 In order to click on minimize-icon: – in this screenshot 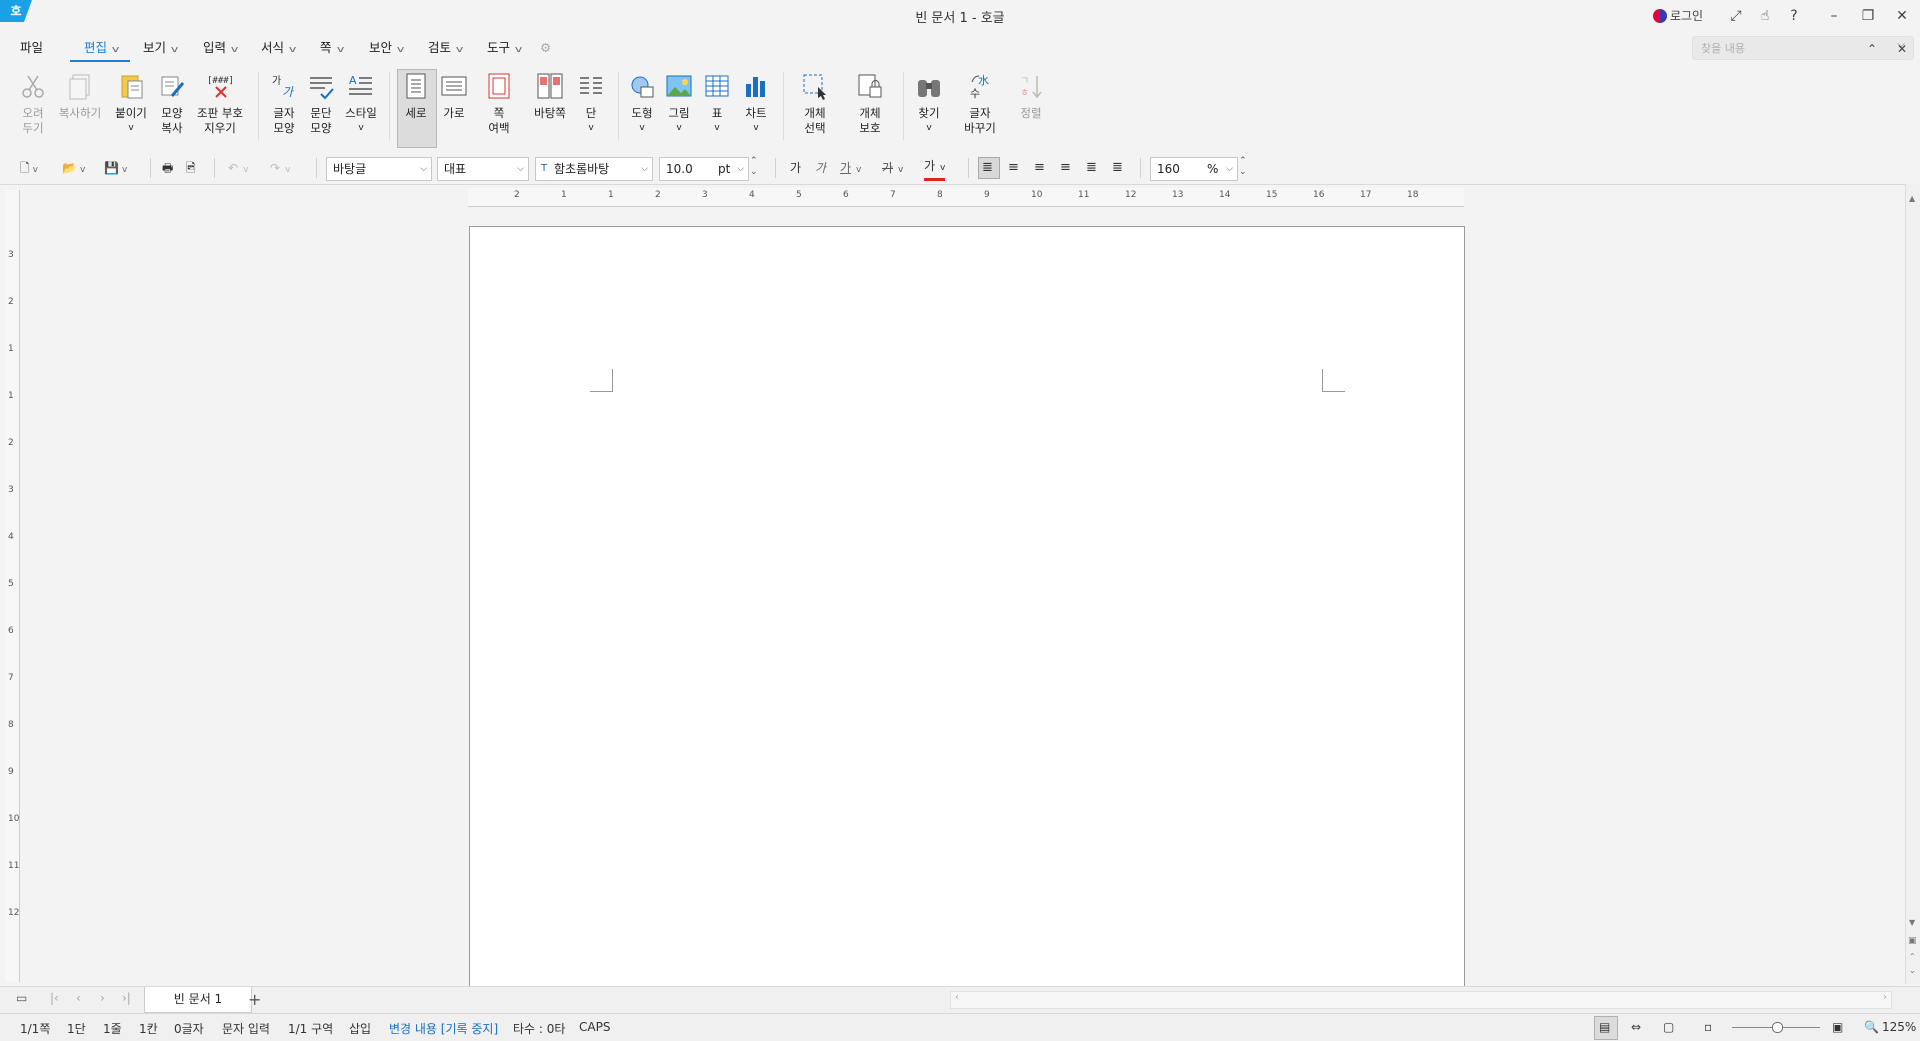, I will do `click(1834, 16)`.